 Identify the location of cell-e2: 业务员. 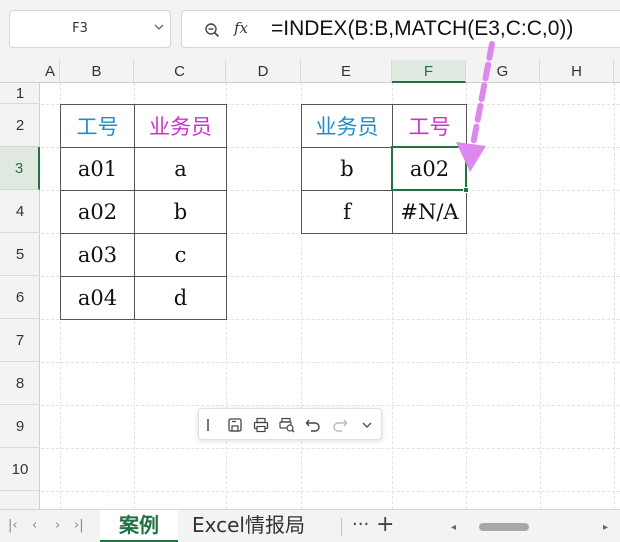
(347, 126).